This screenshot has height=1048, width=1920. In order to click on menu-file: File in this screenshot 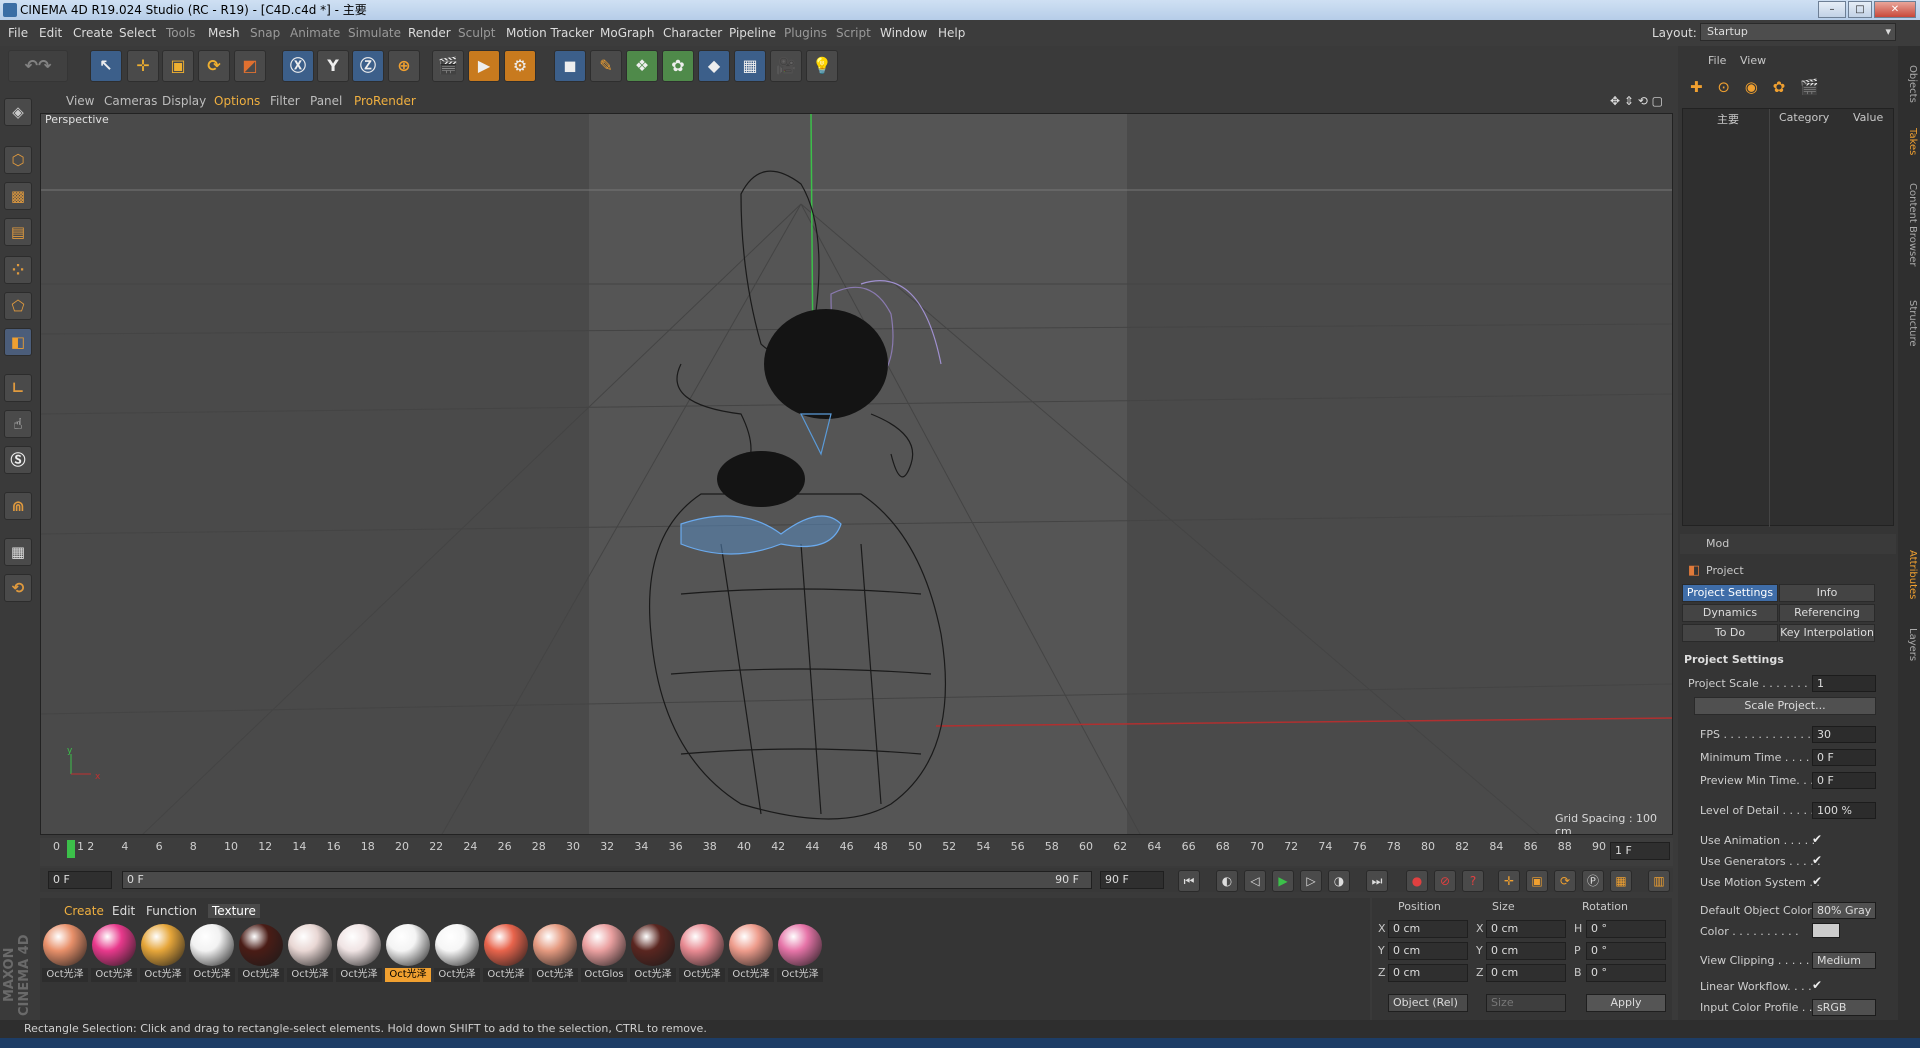, I will do `click(18, 33)`.